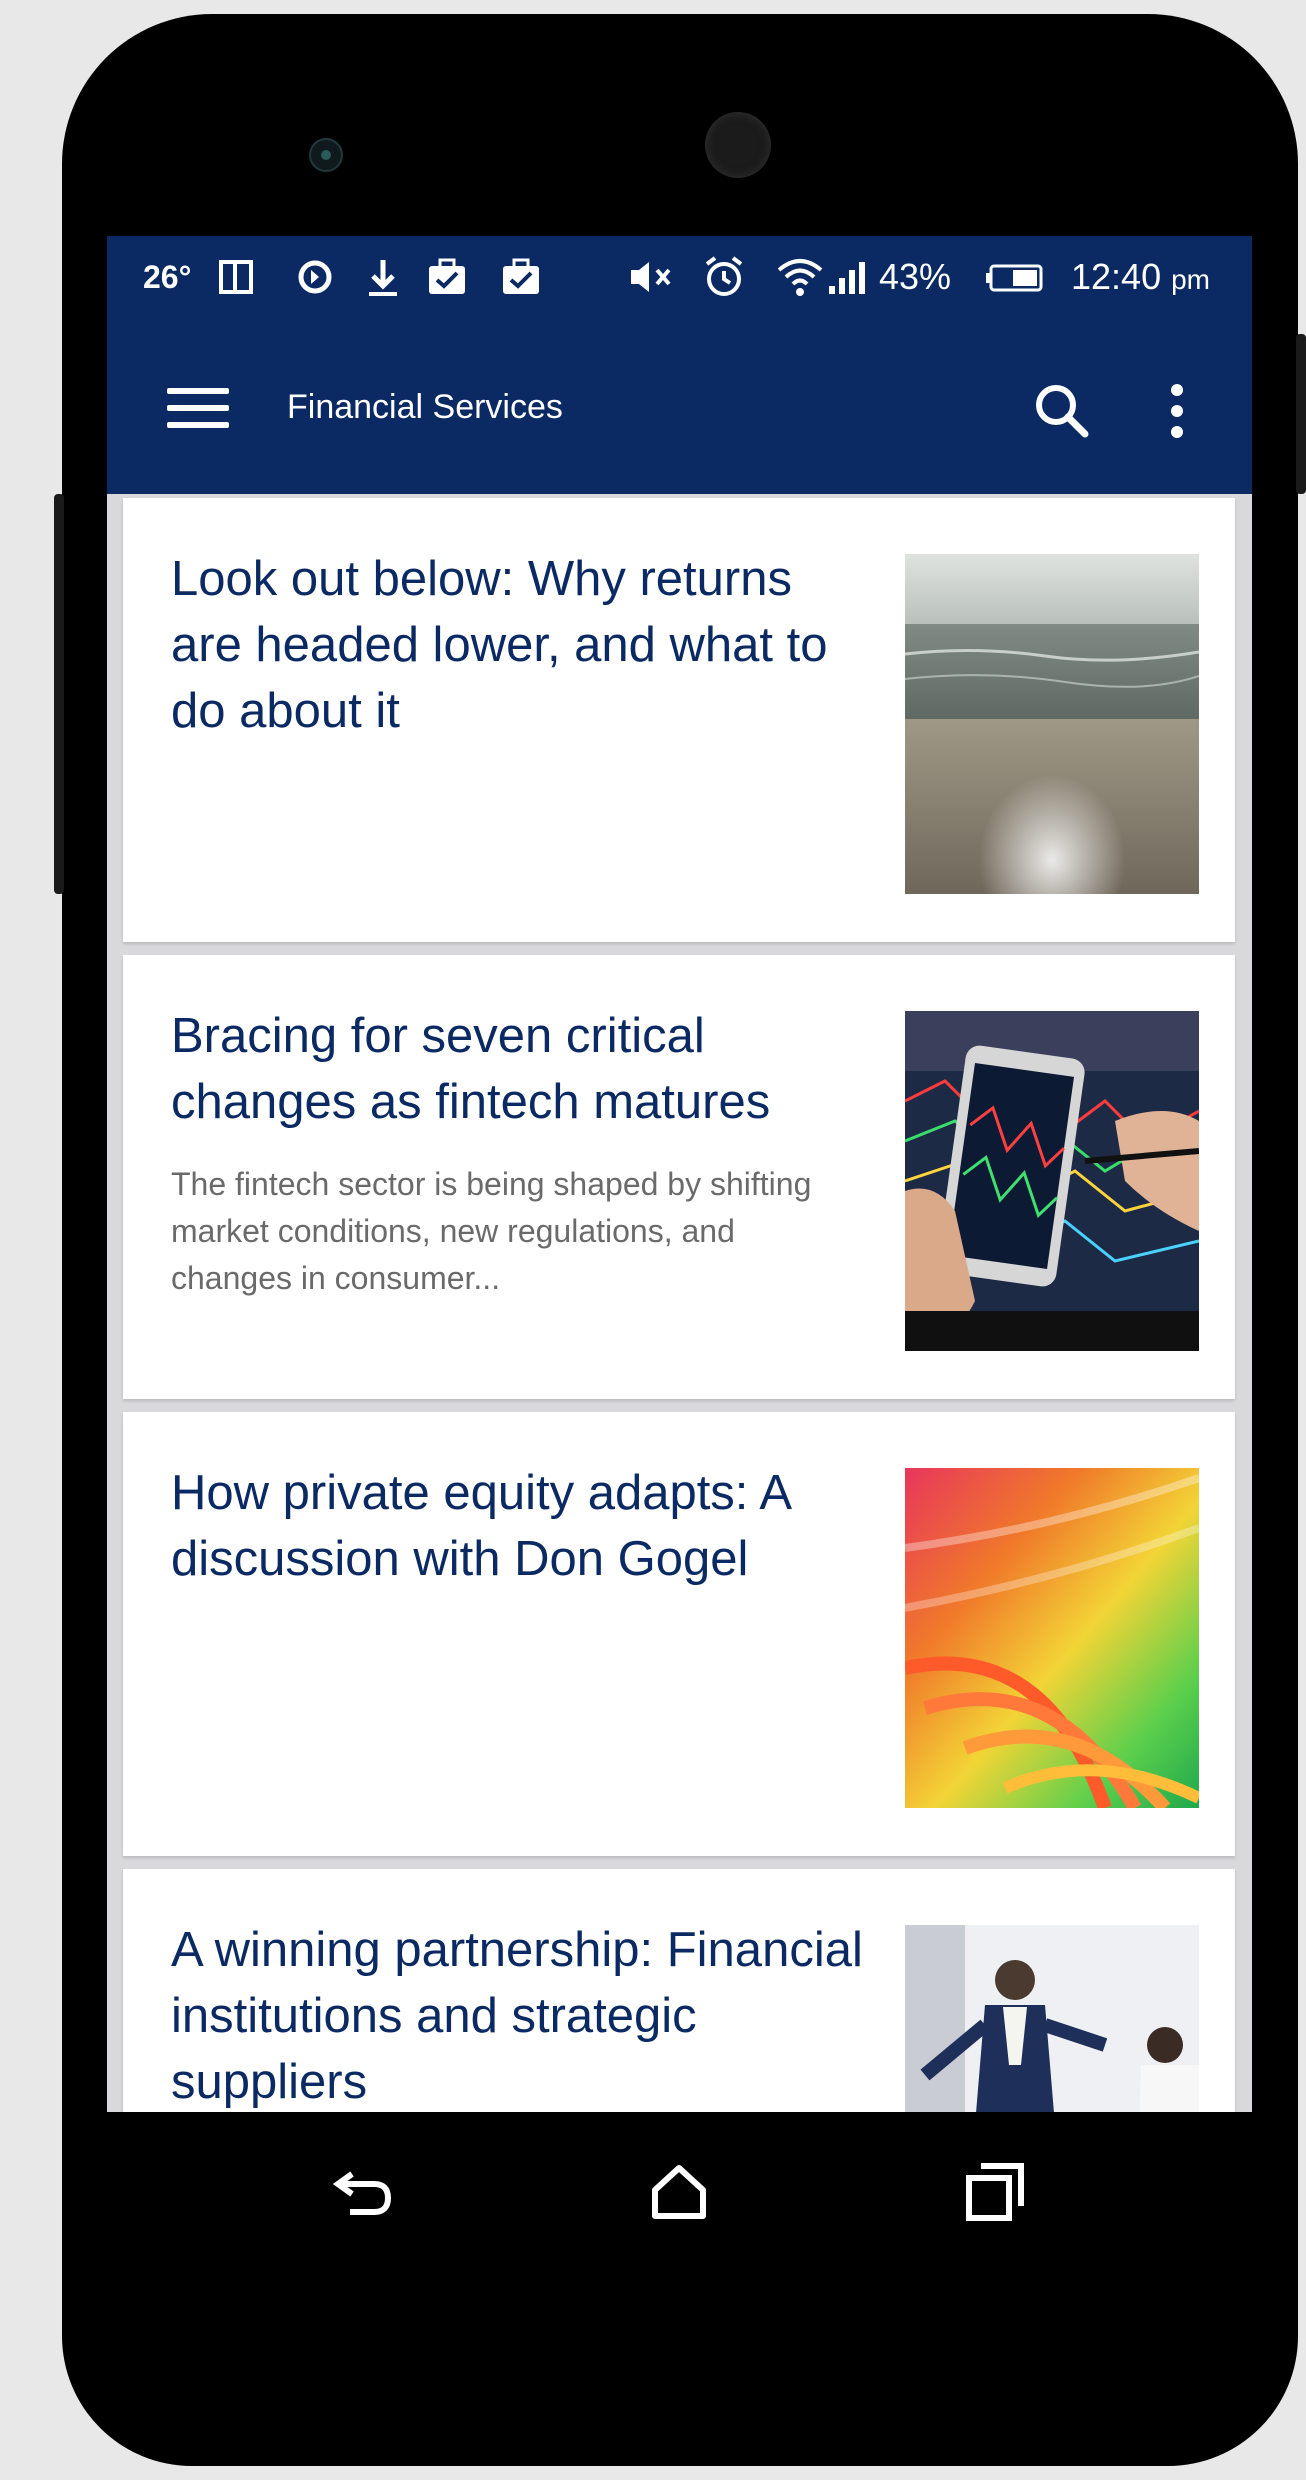 This screenshot has width=1306, height=2480. I want to click on signal-icon, so click(847, 277).